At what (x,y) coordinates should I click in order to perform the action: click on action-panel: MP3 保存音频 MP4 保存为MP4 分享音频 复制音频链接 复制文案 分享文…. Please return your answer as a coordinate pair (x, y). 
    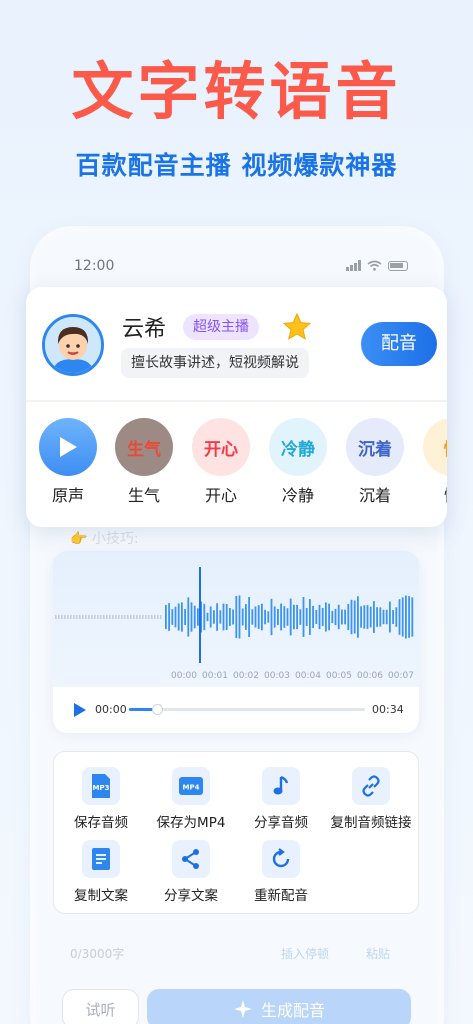
    Looking at the image, I should click on (236, 832).